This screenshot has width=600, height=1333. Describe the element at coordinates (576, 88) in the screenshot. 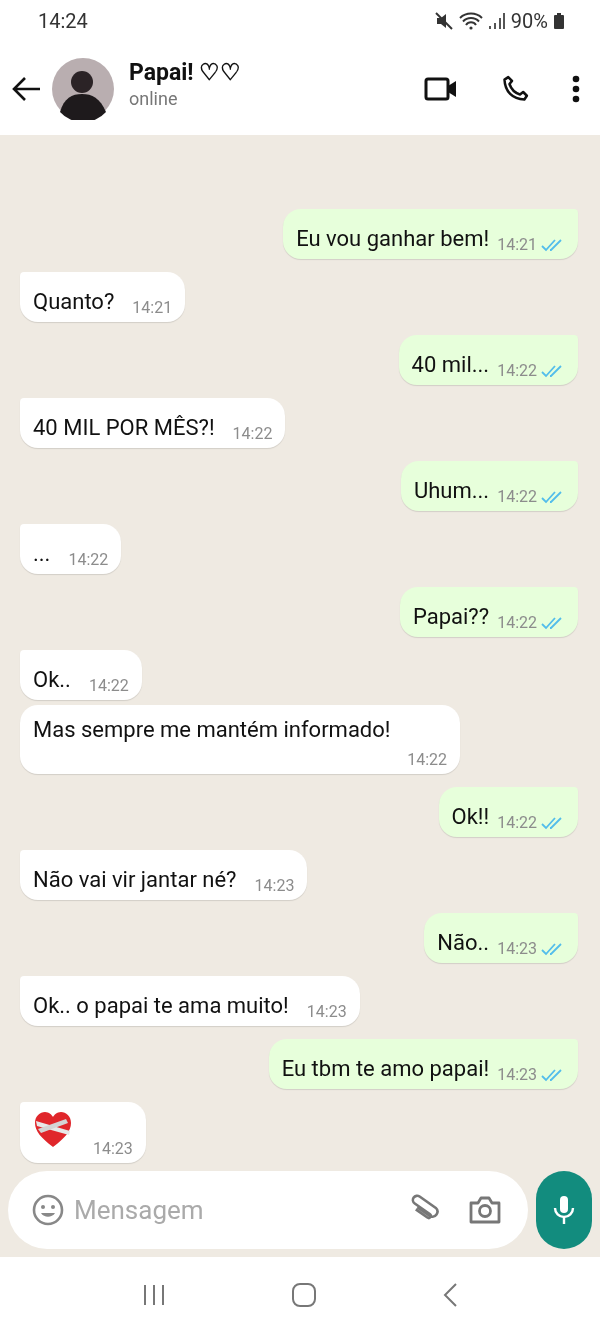

I see `more-options-icon` at that location.